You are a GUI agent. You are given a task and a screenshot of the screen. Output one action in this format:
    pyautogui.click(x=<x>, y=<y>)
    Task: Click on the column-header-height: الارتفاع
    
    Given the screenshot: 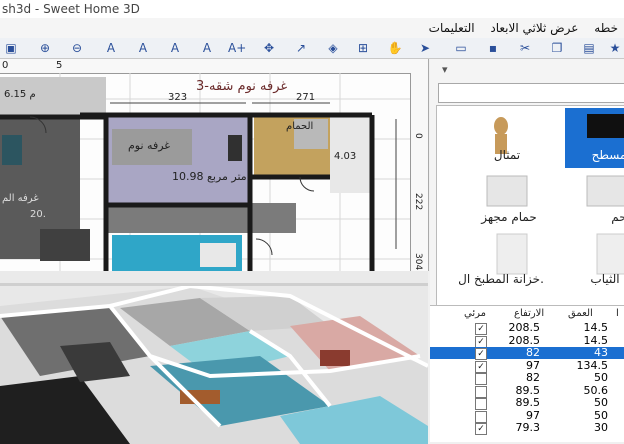 What is the action you would take?
    pyautogui.click(x=529, y=313)
    